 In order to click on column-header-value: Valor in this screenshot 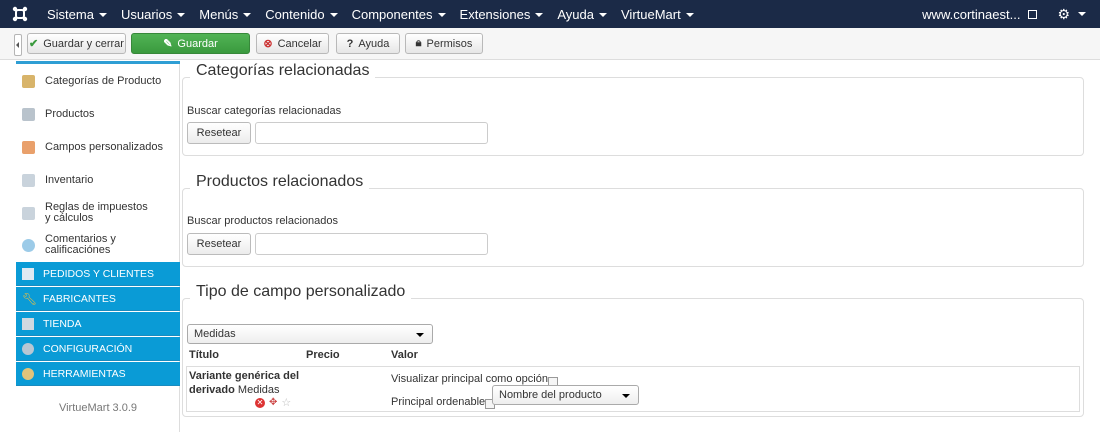, I will do `click(404, 355)`.